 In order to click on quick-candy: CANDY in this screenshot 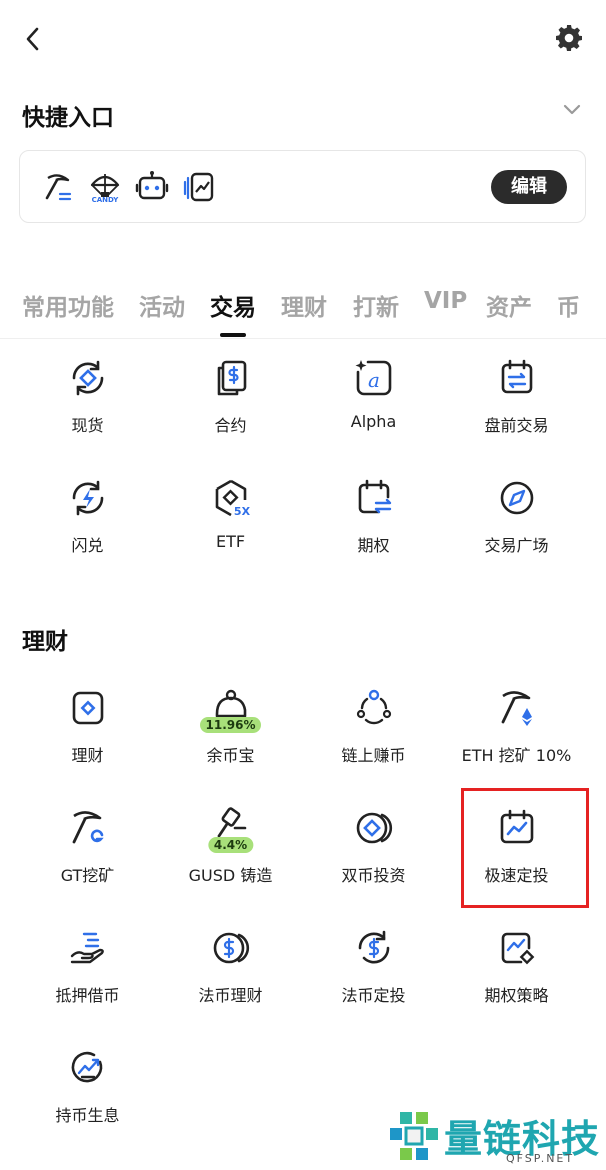, I will do `click(105, 187)`.